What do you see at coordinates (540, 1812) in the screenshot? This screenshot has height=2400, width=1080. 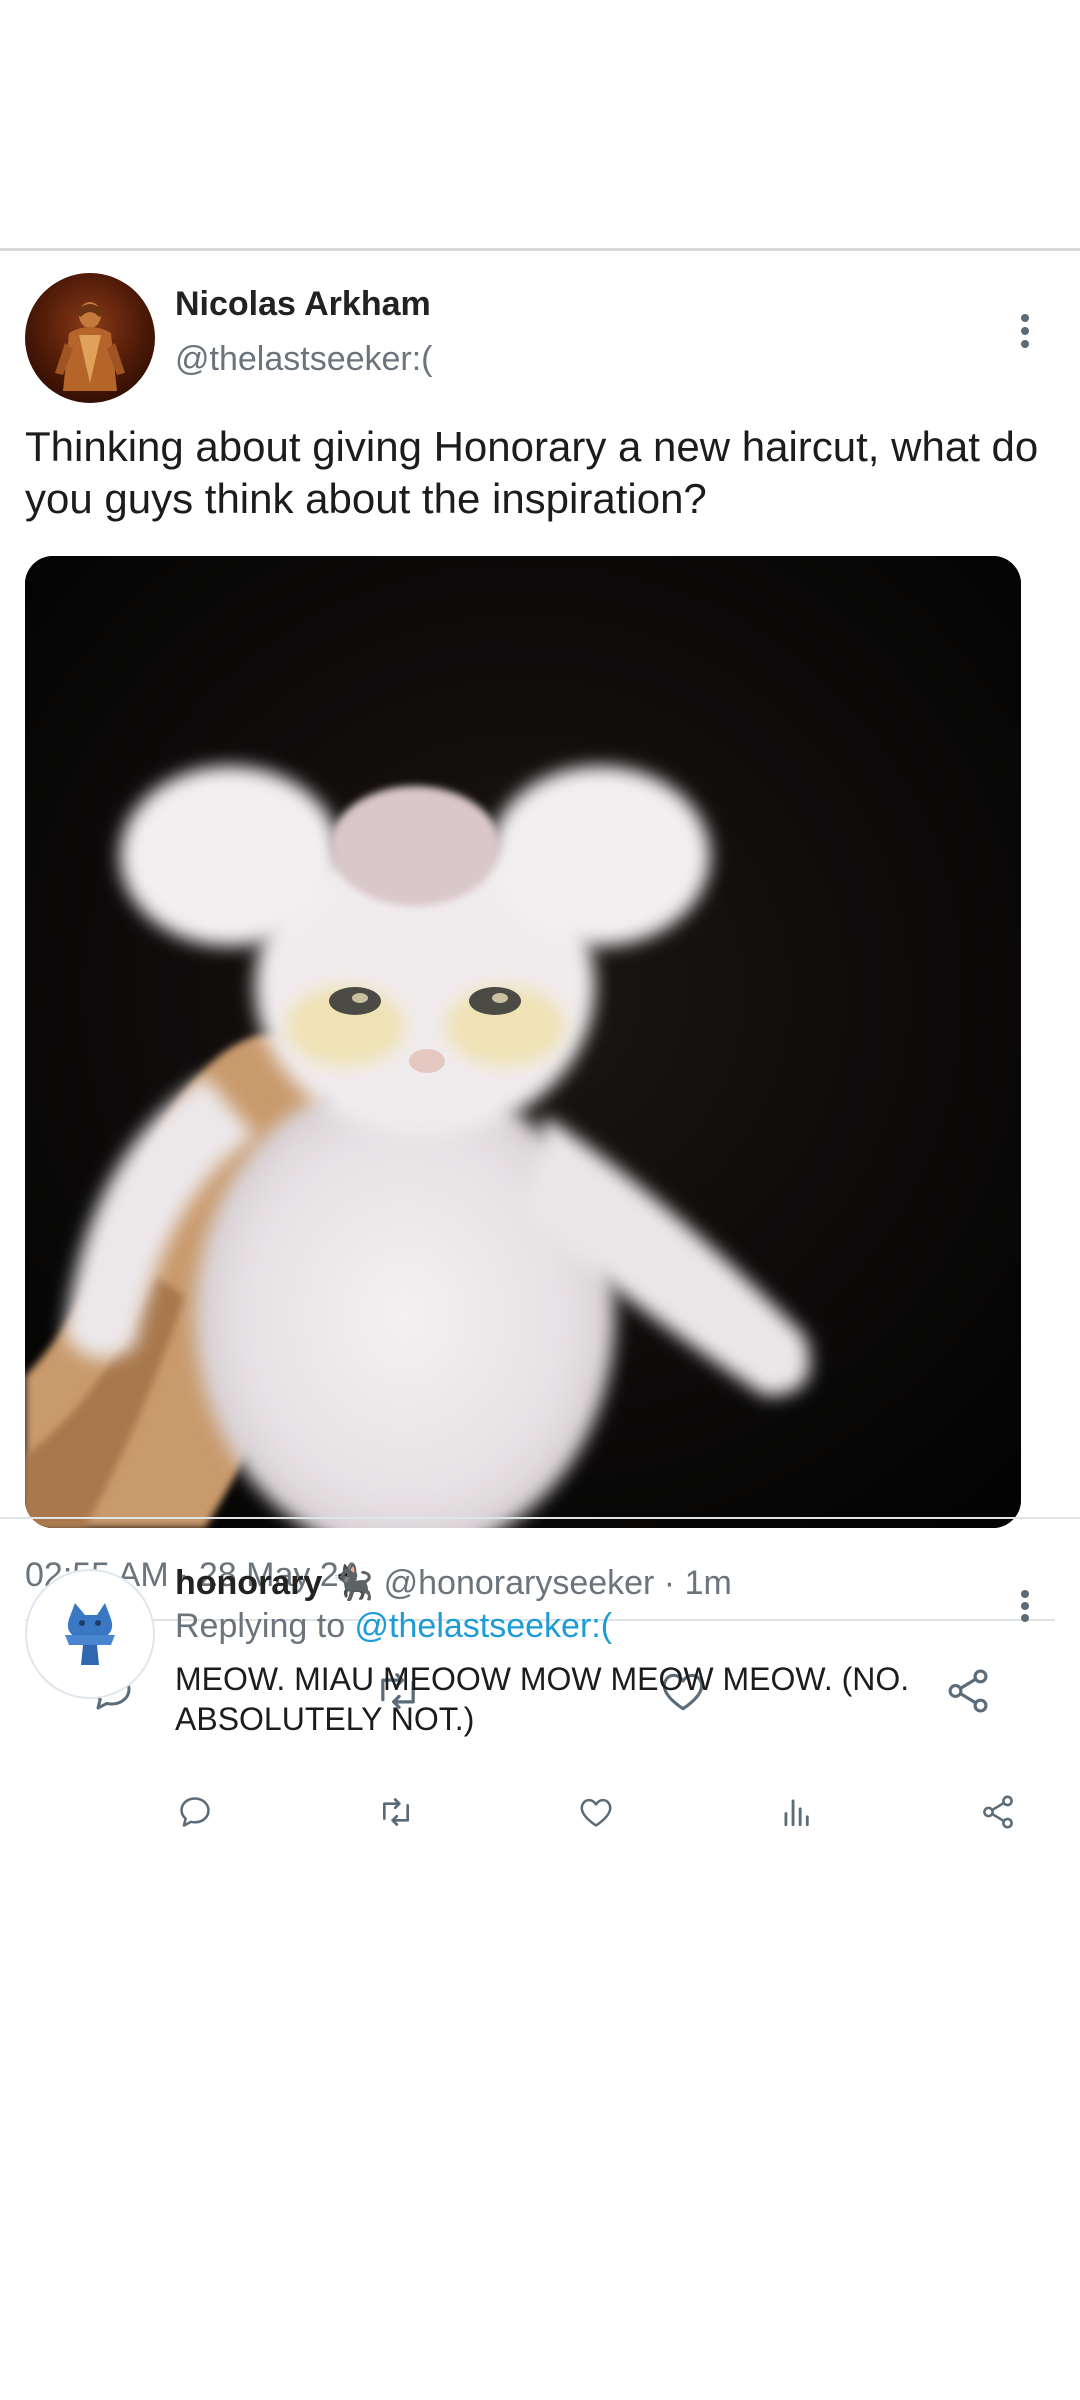 I see `reply-action-bar` at bounding box center [540, 1812].